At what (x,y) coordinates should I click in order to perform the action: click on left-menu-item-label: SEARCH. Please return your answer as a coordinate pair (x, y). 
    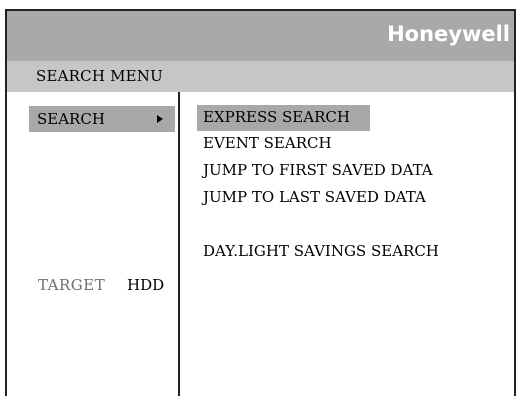
    Looking at the image, I should click on (71, 119).